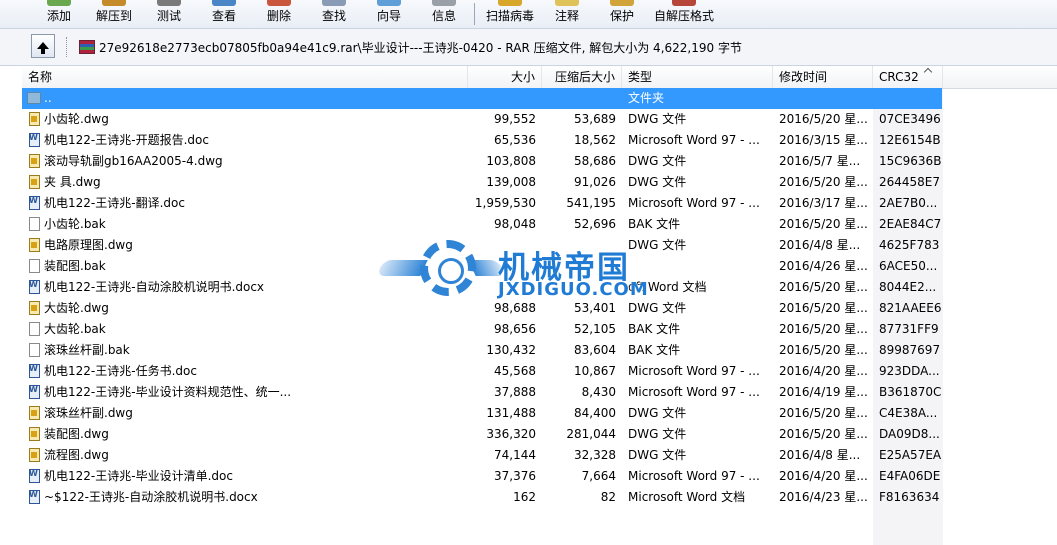 The image size is (1057, 545). What do you see at coordinates (910, 476) in the screenshot?
I see `file-crc: E4FA06DE` at bounding box center [910, 476].